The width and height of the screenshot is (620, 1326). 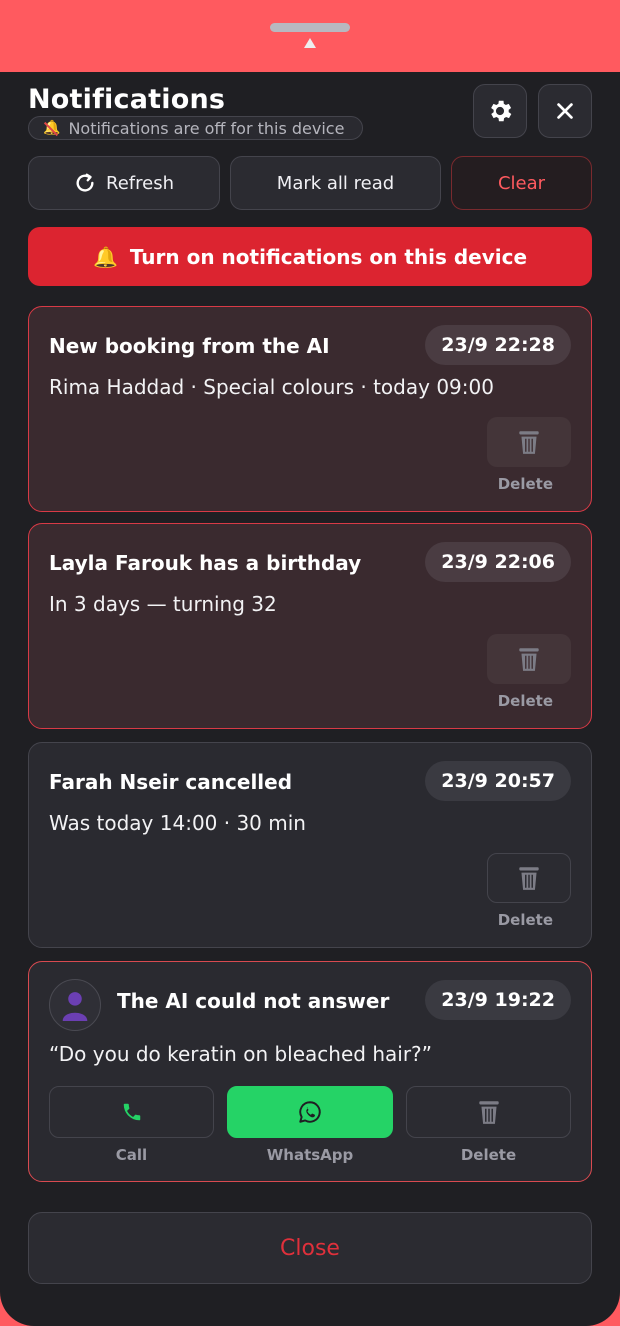 I want to click on close-sheet-button, so click(x=565, y=111).